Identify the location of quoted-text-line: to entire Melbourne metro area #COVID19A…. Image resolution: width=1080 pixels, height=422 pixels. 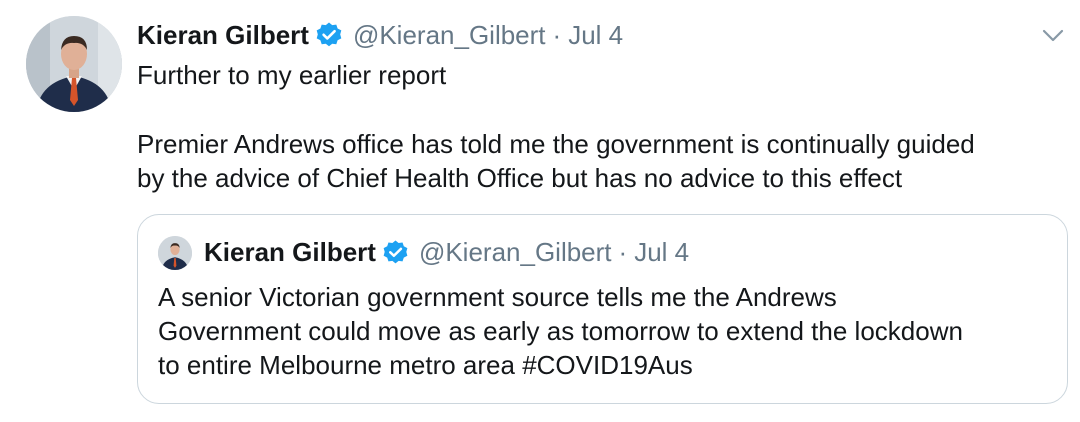
(425, 365).